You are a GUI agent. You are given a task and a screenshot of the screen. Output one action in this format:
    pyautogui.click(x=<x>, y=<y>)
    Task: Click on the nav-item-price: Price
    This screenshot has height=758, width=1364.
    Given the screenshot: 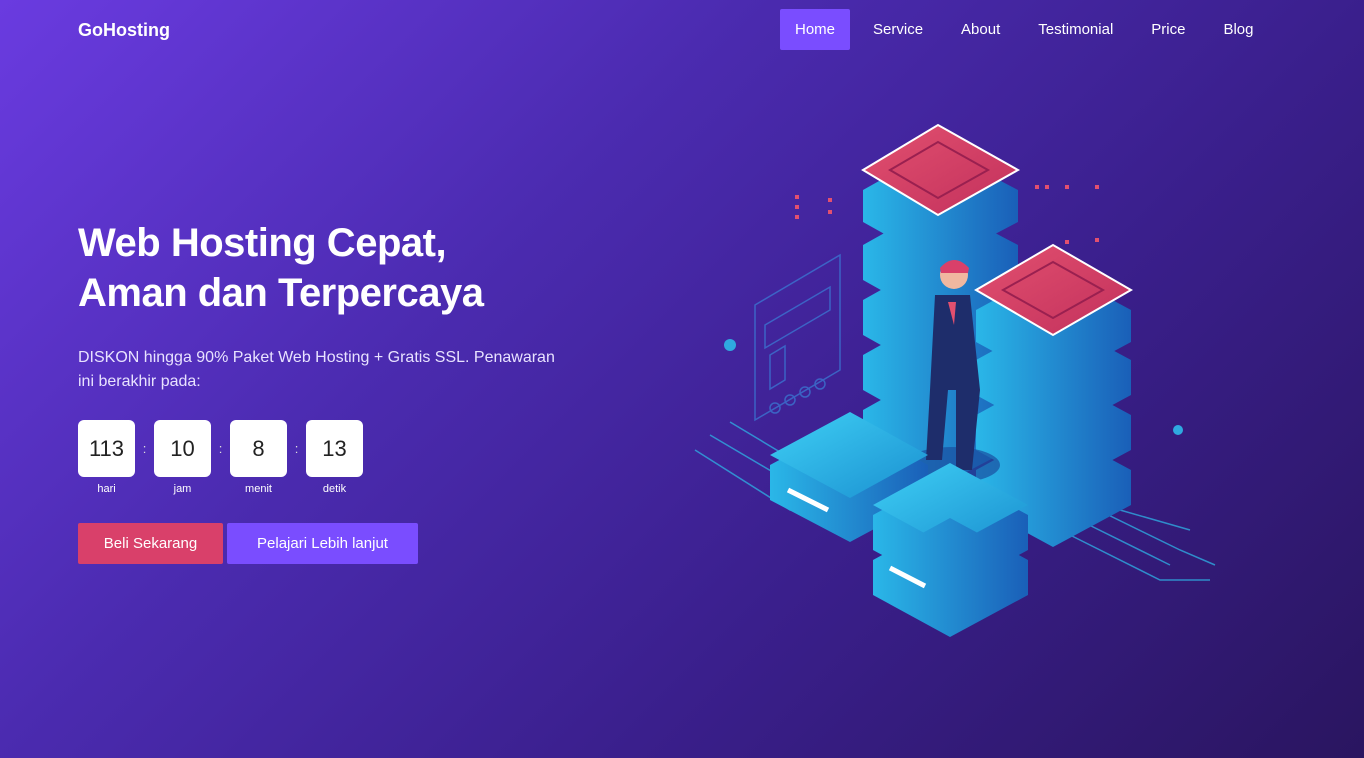 What is the action you would take?
    pyautogui.click(x=1168, y=29)
    